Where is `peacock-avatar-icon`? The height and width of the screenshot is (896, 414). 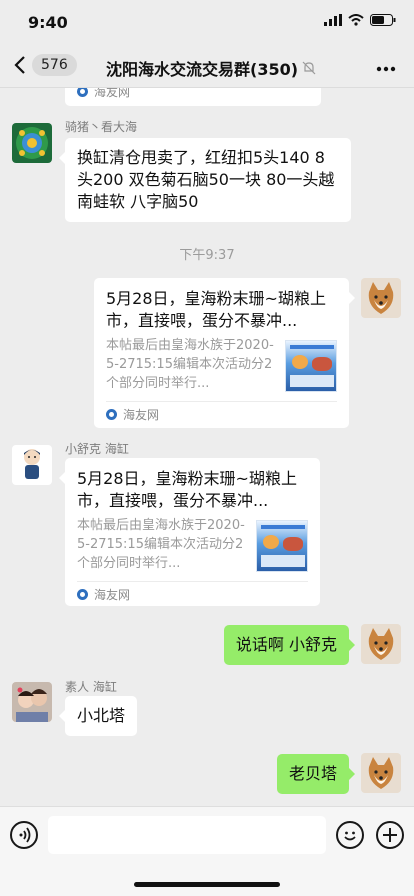 peacock-avatar-icon is located at coordinates (32, 143).